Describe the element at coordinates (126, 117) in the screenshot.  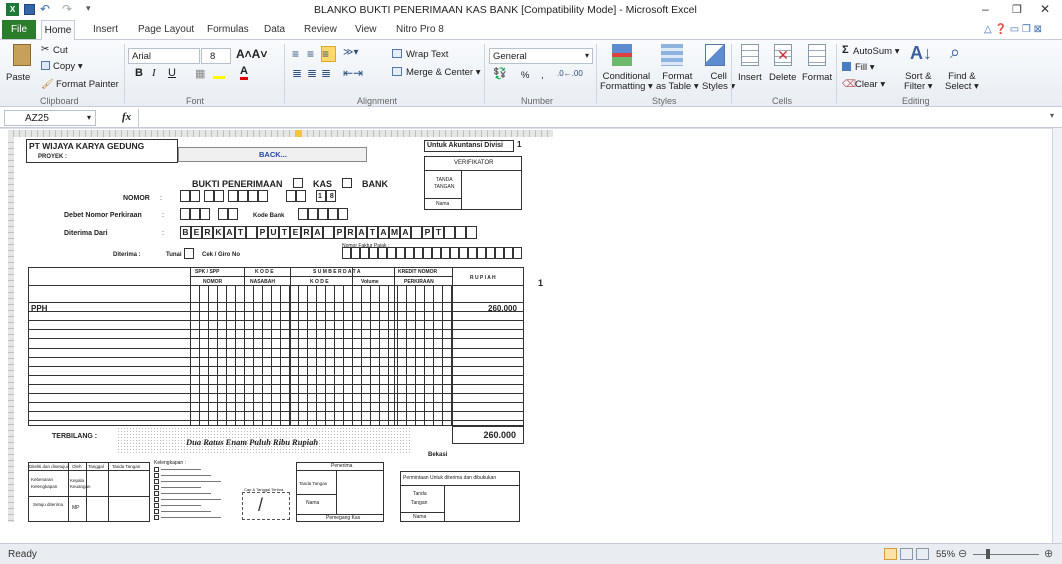
I see `fx-icon: fx` at that location.